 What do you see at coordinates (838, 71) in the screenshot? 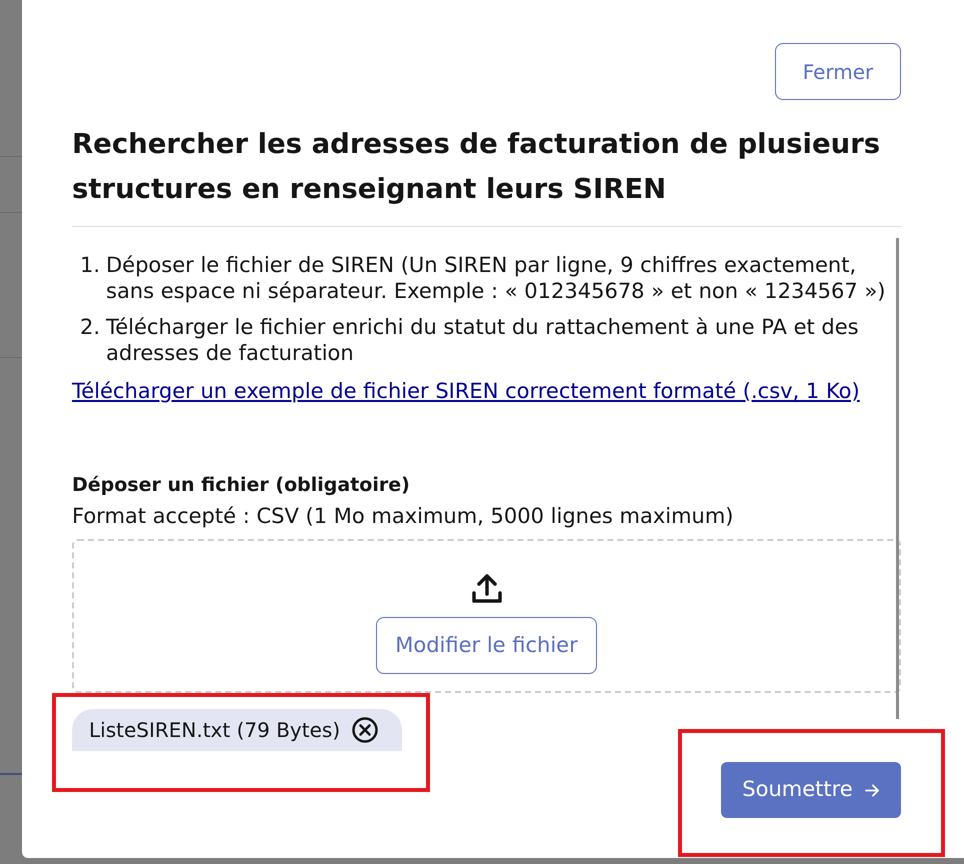
I see `close-button: Fermer` at bounding box center [838, 71].